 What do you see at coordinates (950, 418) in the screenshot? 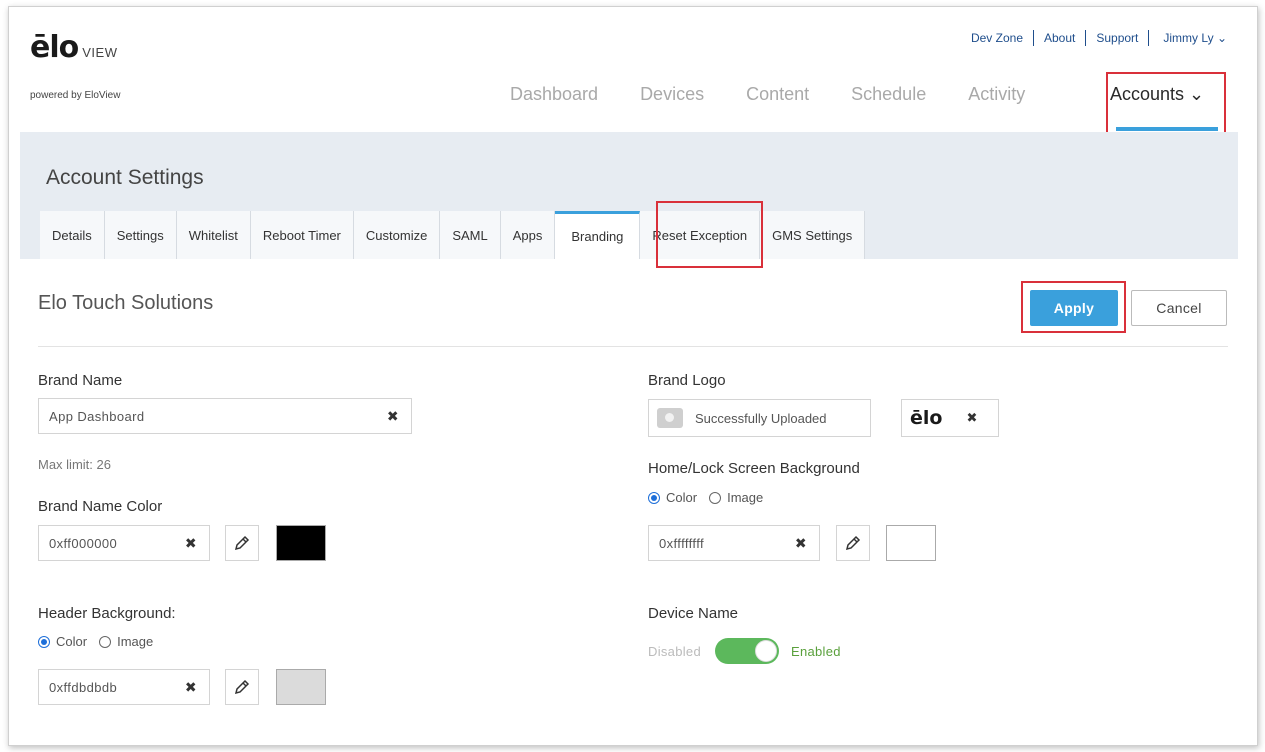
I see `brand-logo-preview: ēlo ✖` at bounding box center [950, 418].